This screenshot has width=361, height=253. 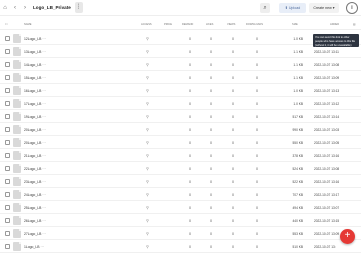 What do you see at coordinates (146, 24) in the screenshot?
I see `col-access: ACCESS` at bounding box center [146, 24].